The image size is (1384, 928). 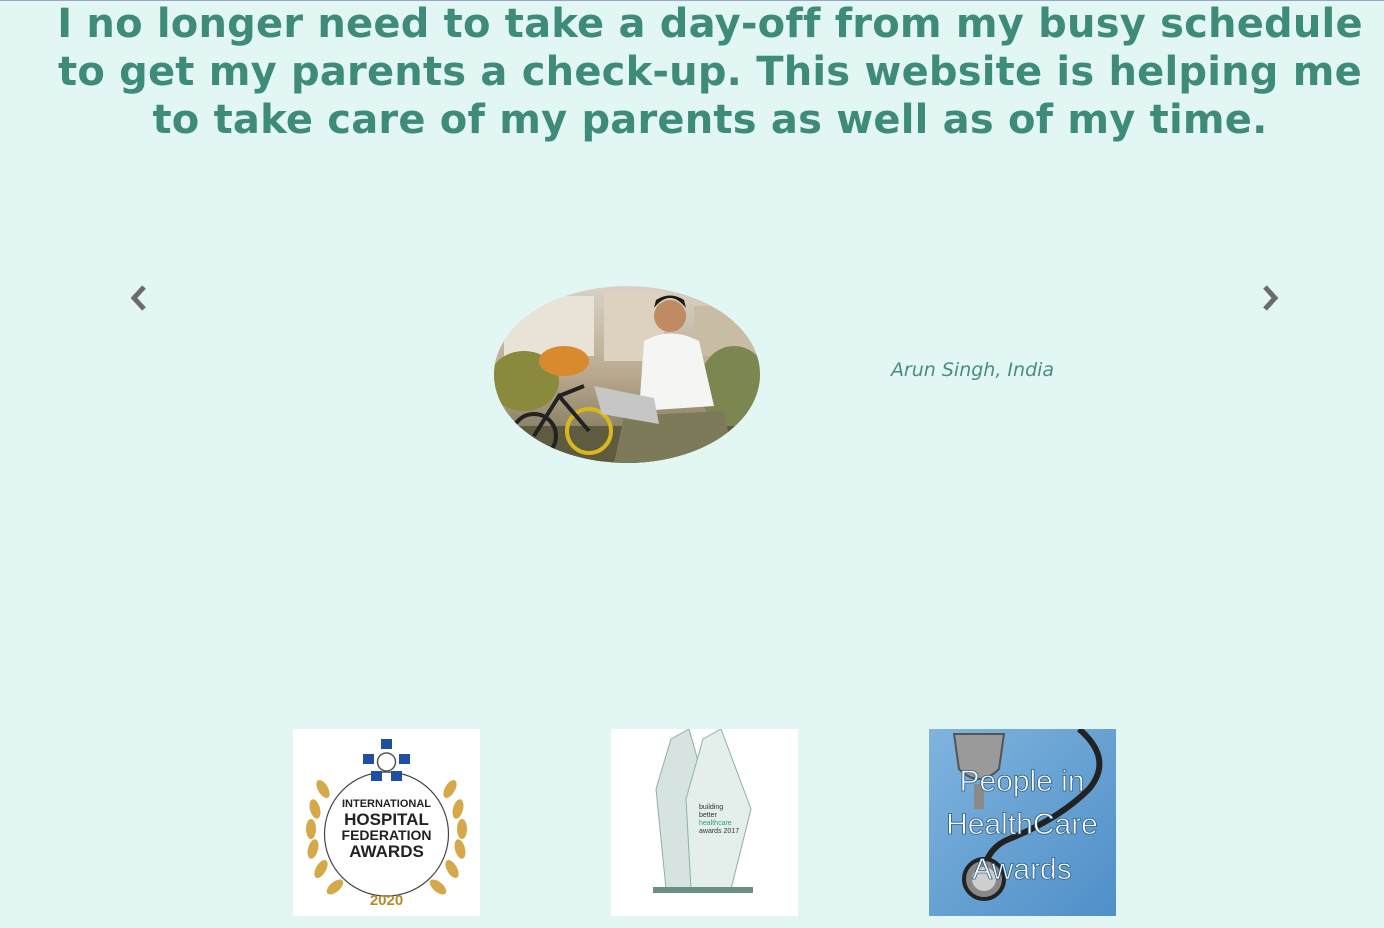 I want to click on building-better-healthcare-award-logo: building better healthcare awards 2017, so click(x=704, y=822).